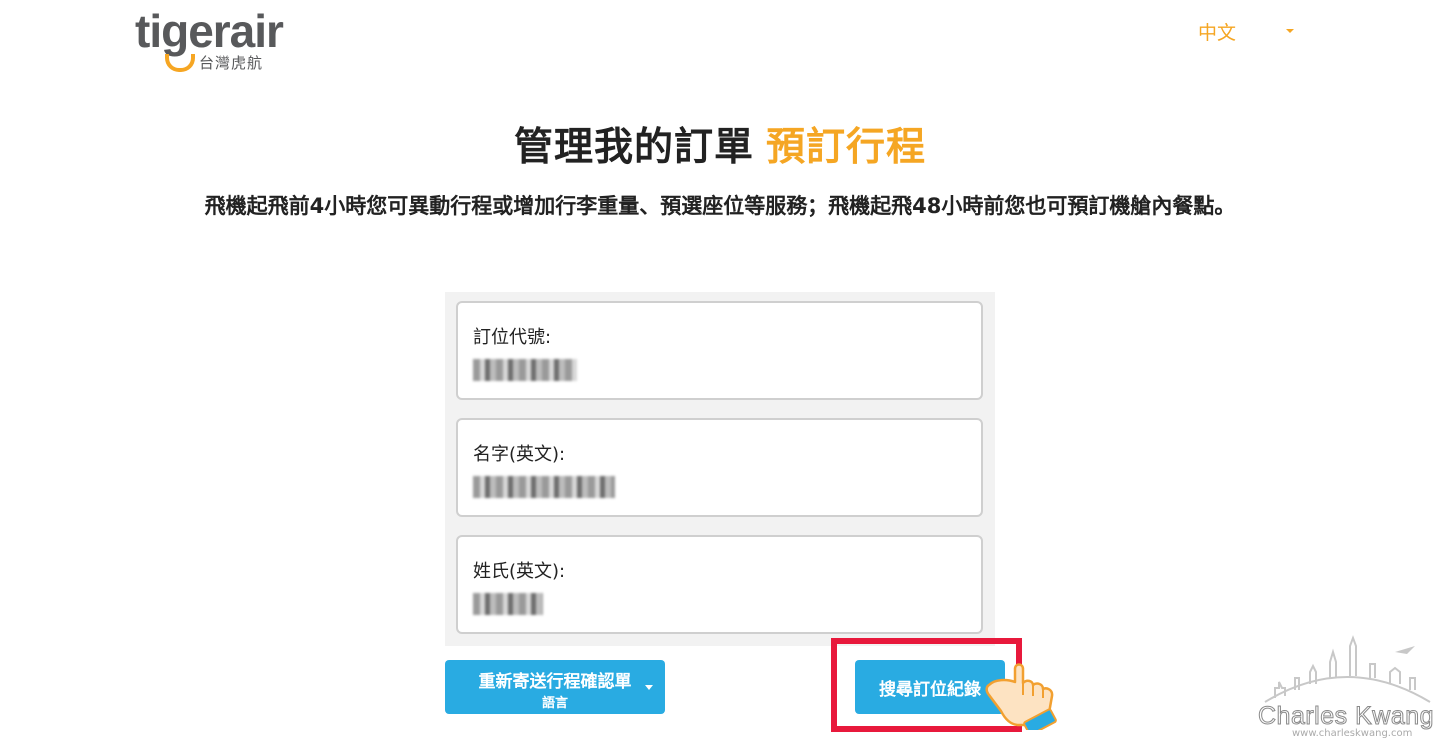  Describe the element at coordinates (719, 350) in the screenshot. I see `booking-code-field: 訂位代號: ████████` at that location.